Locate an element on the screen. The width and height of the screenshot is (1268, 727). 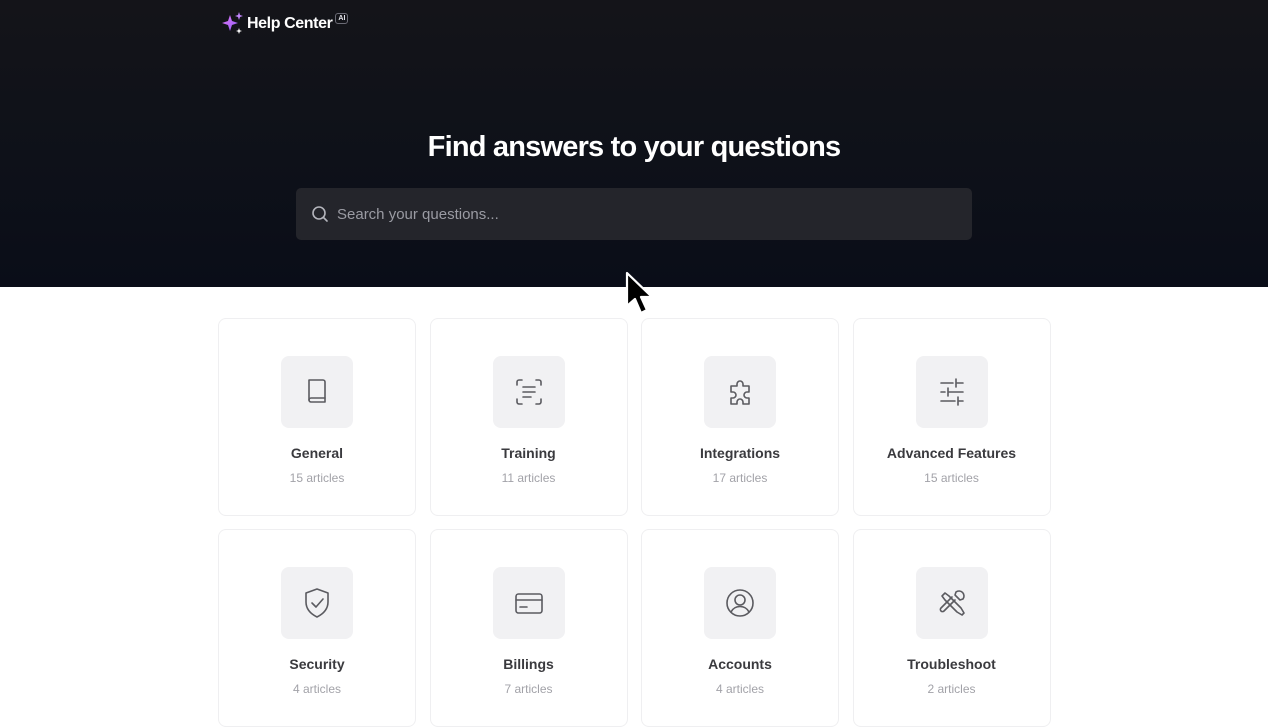
credit-card-icon is located at coordinates (528, 603).